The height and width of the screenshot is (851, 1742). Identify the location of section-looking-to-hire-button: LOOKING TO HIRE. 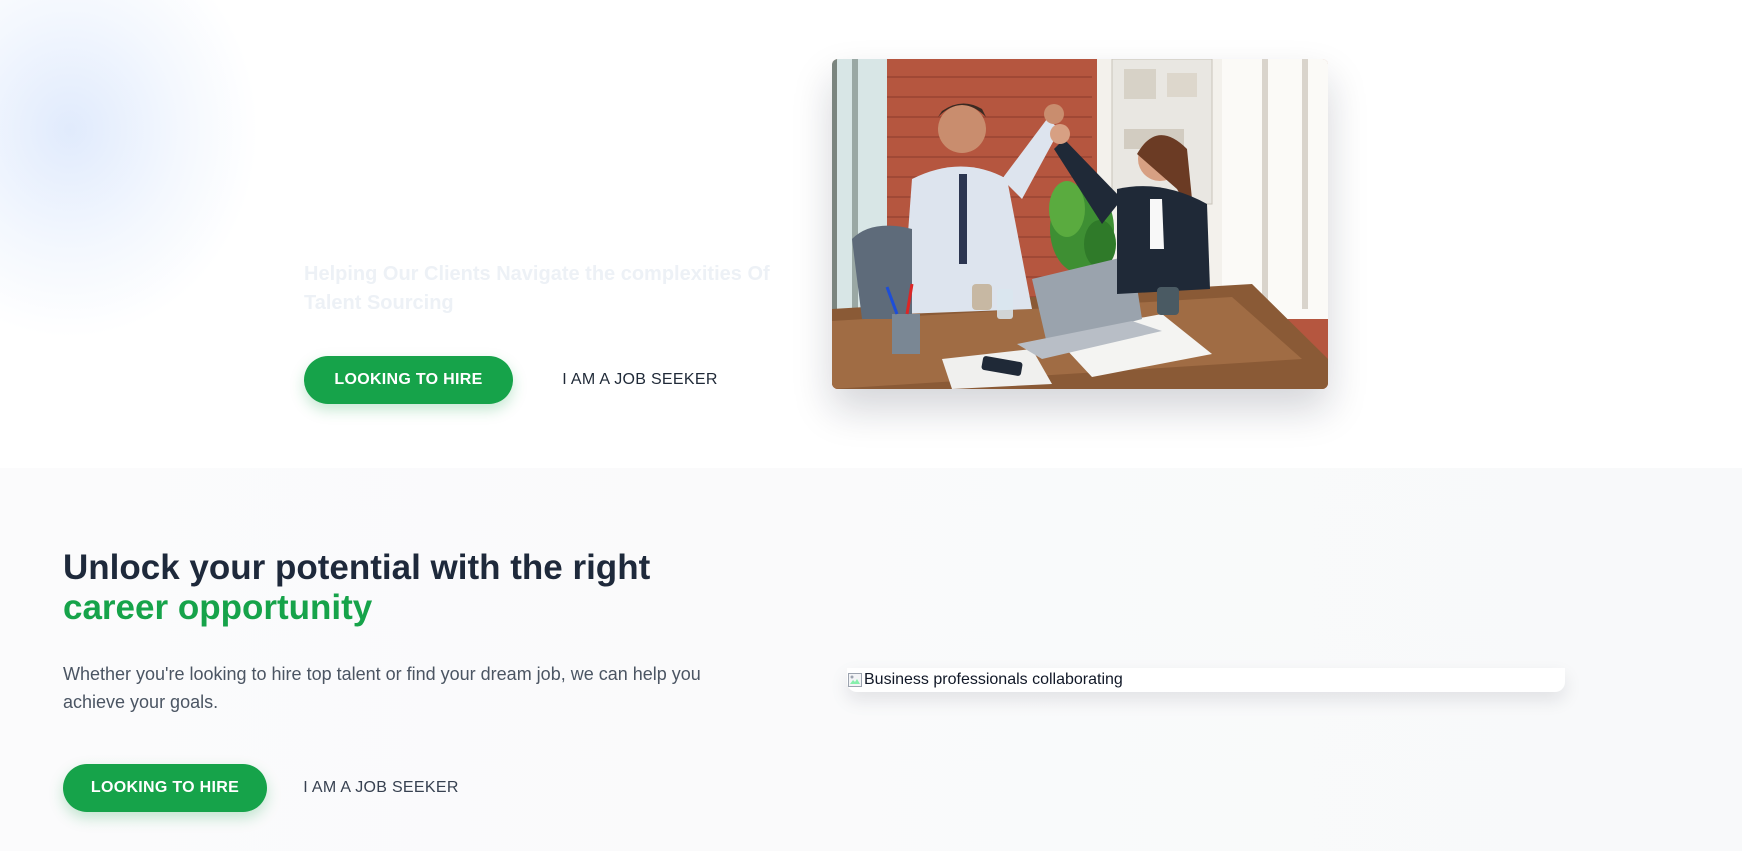
(165, 788).